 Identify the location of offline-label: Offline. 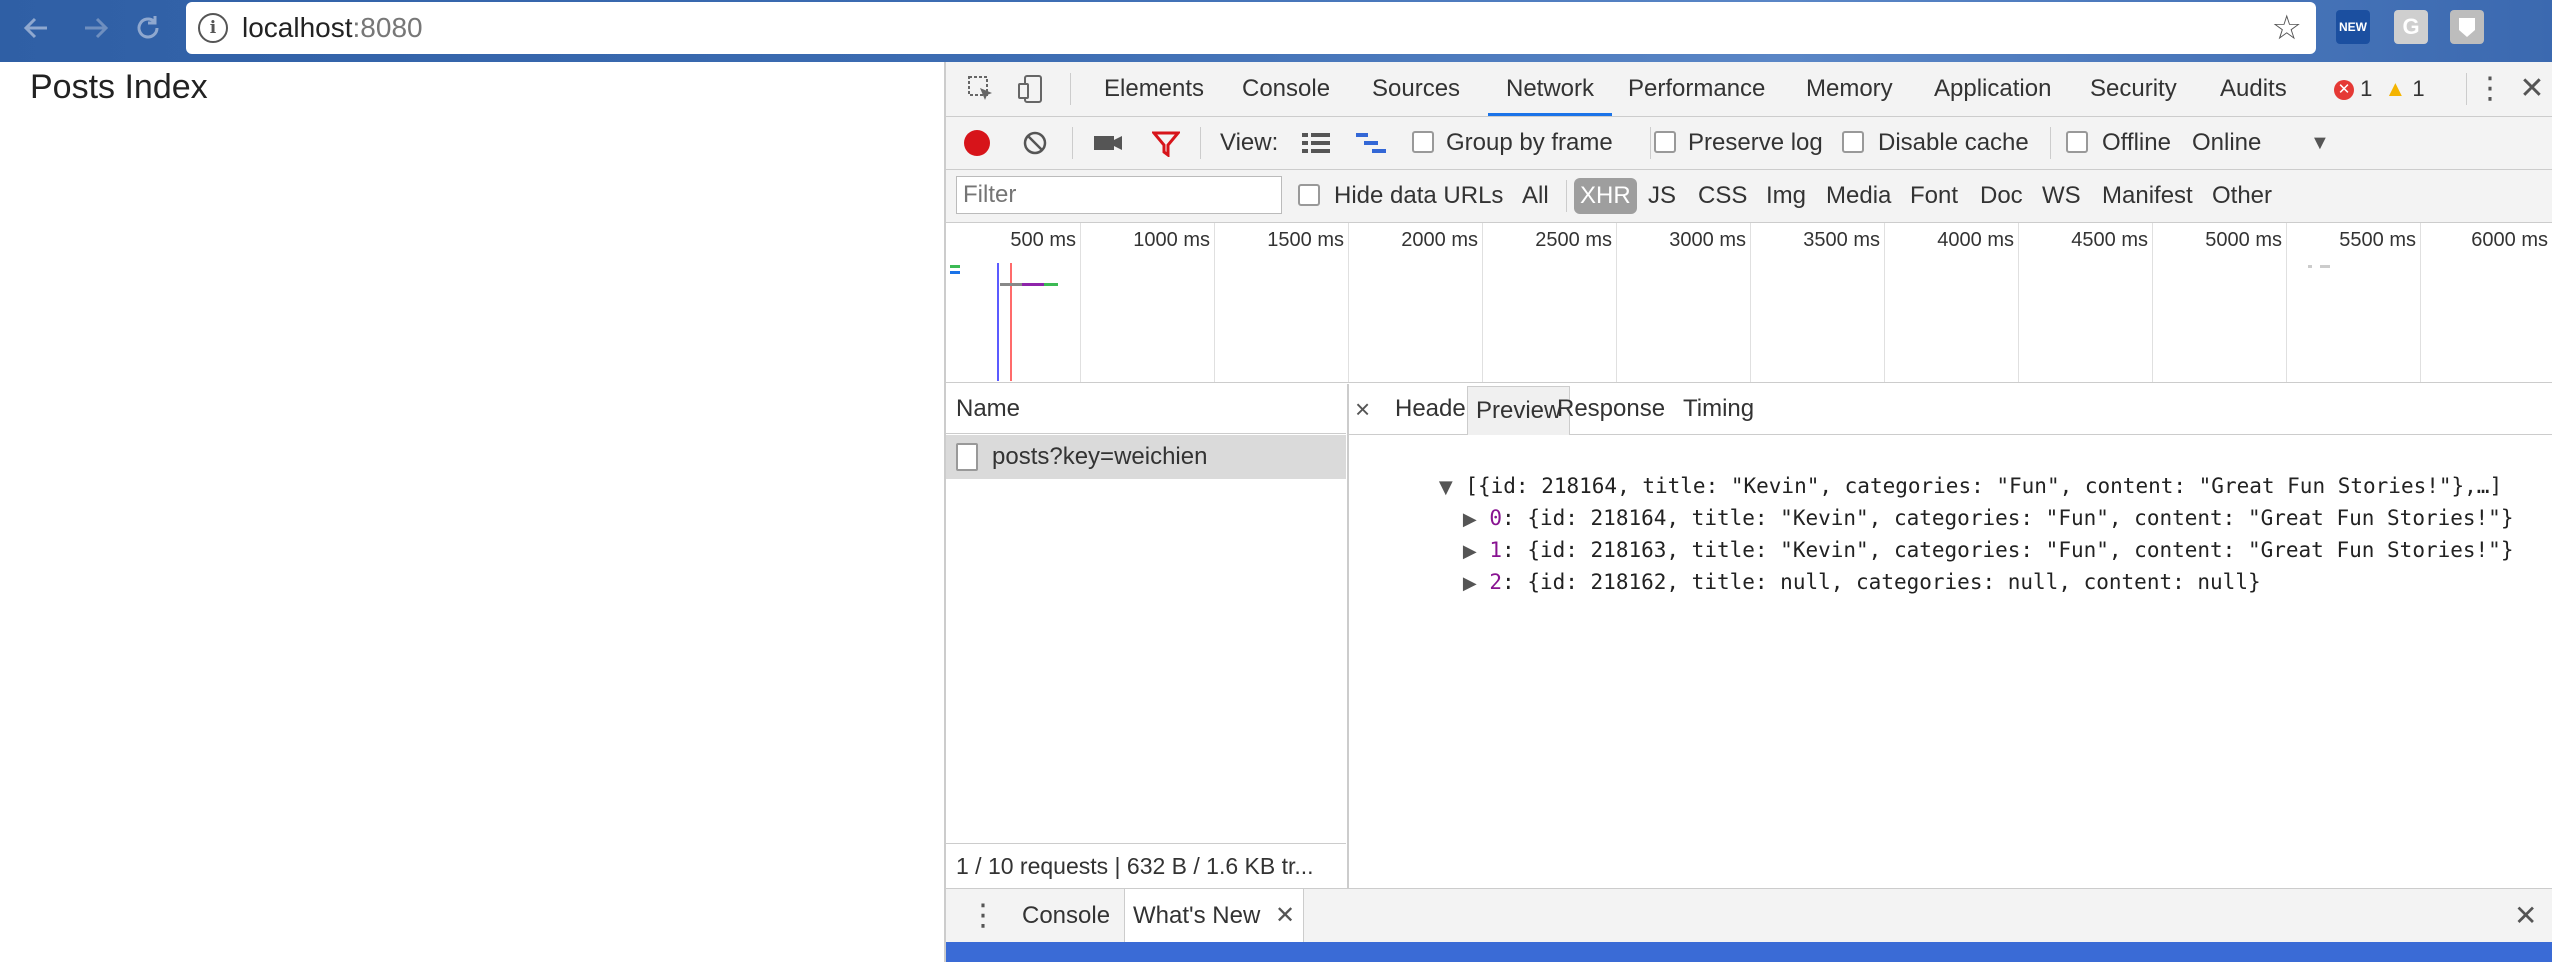
(2136, 142).